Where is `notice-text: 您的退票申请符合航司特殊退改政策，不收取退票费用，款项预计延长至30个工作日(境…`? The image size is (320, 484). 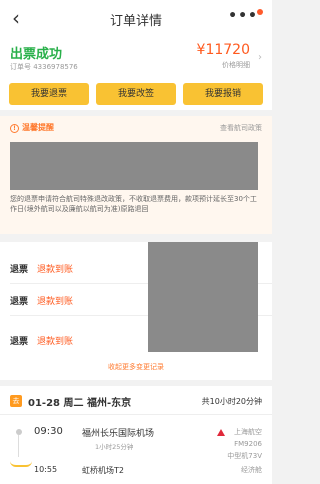
notice-text: 您的退票申请符合航司特殊退改政策，不收取退票费用，款项预计延长至30个工作日(境… is located at coordinates (133, 204).